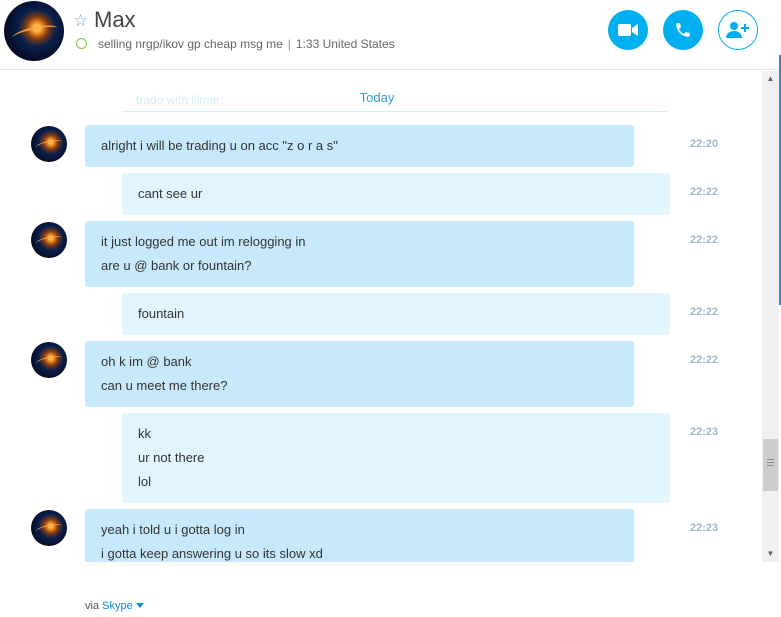 This screenshot has width=781, height=617. I want to click on add-participant-button, so click(738, 30).